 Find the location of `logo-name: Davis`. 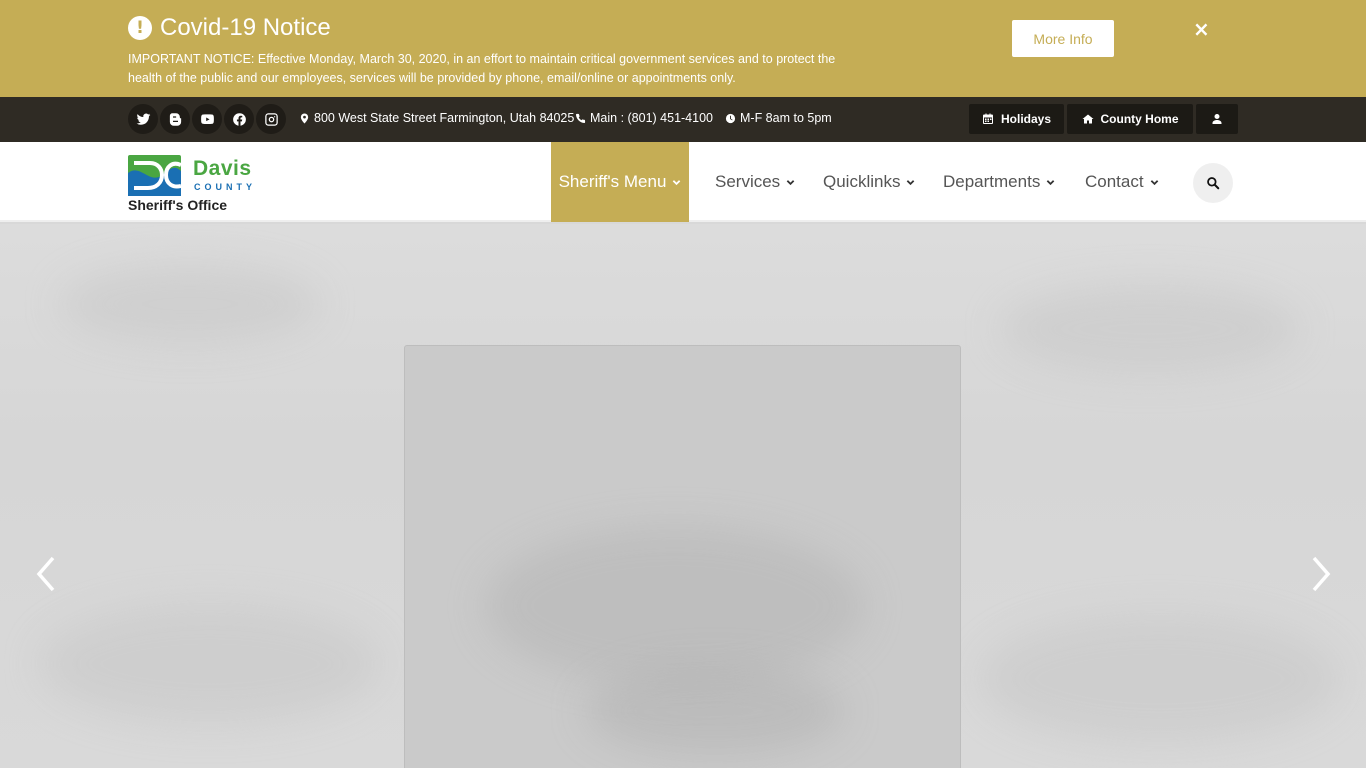

logo-name: Davis is located at coordinates (222, 168).